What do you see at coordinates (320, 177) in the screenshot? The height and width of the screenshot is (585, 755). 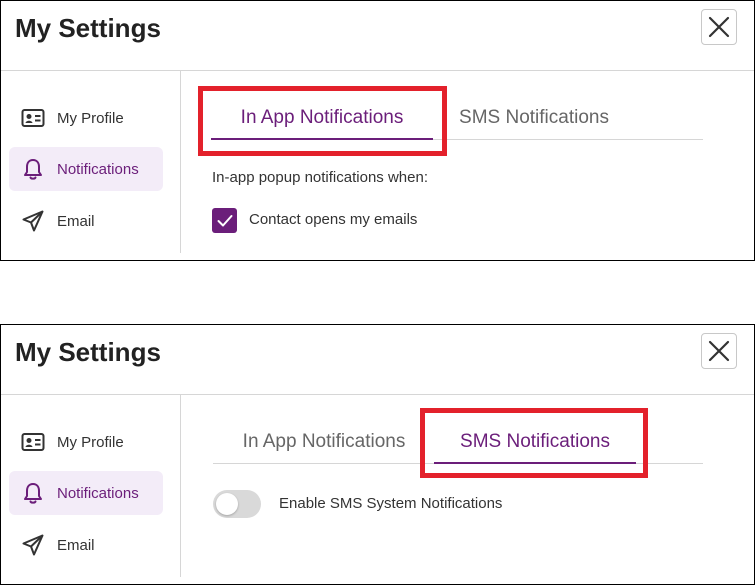 I see `section-label: In-app popup notifications when:` at bounding box center [320, 177].